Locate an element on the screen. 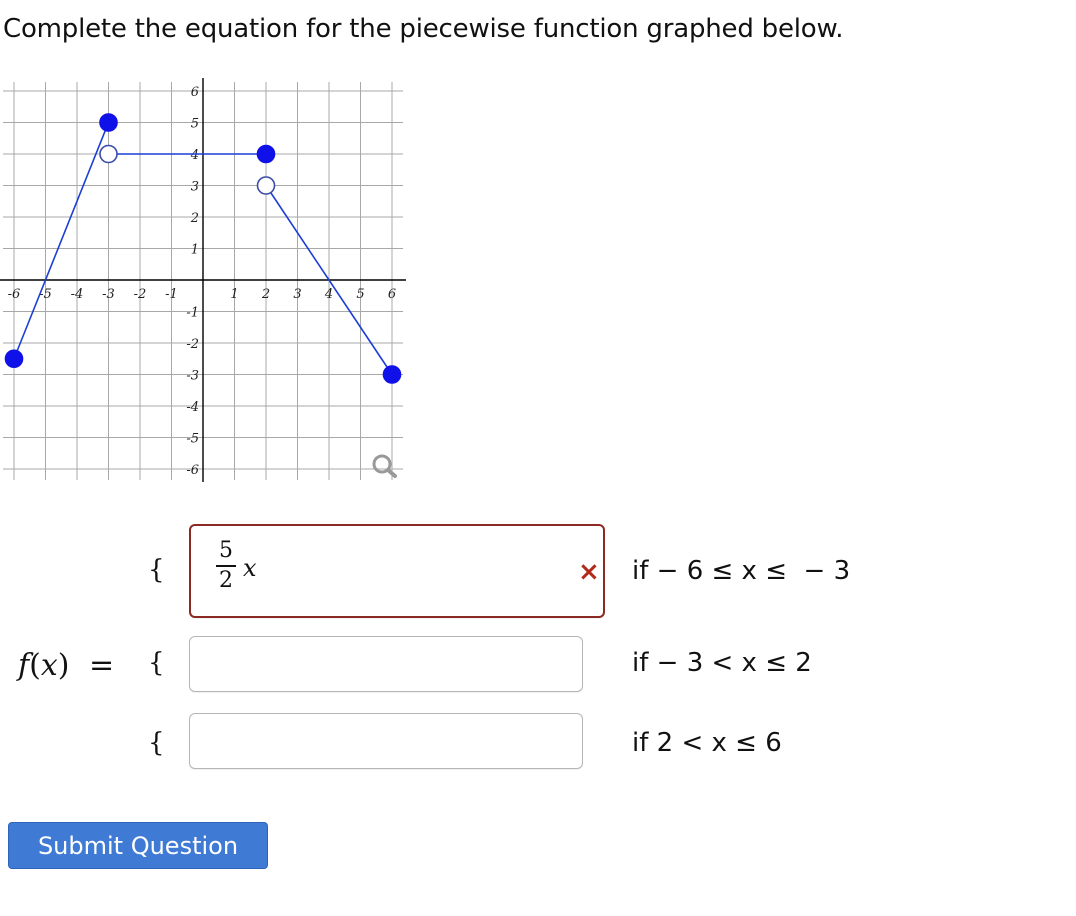 The image size is (1076, 916). curve-segment is located at coordinates (61, 241).